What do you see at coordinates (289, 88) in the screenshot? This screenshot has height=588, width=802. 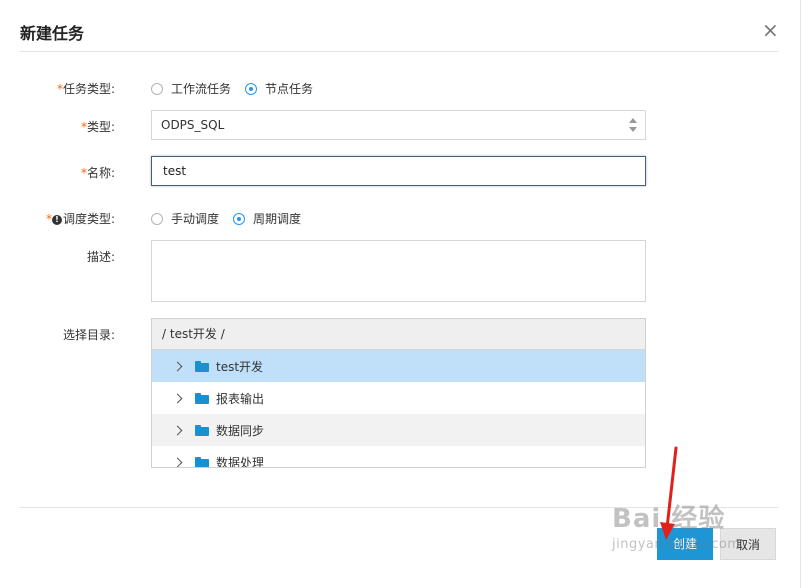 I see `radio-node-task-label: 节点任务` at bounding box center [289, 88].